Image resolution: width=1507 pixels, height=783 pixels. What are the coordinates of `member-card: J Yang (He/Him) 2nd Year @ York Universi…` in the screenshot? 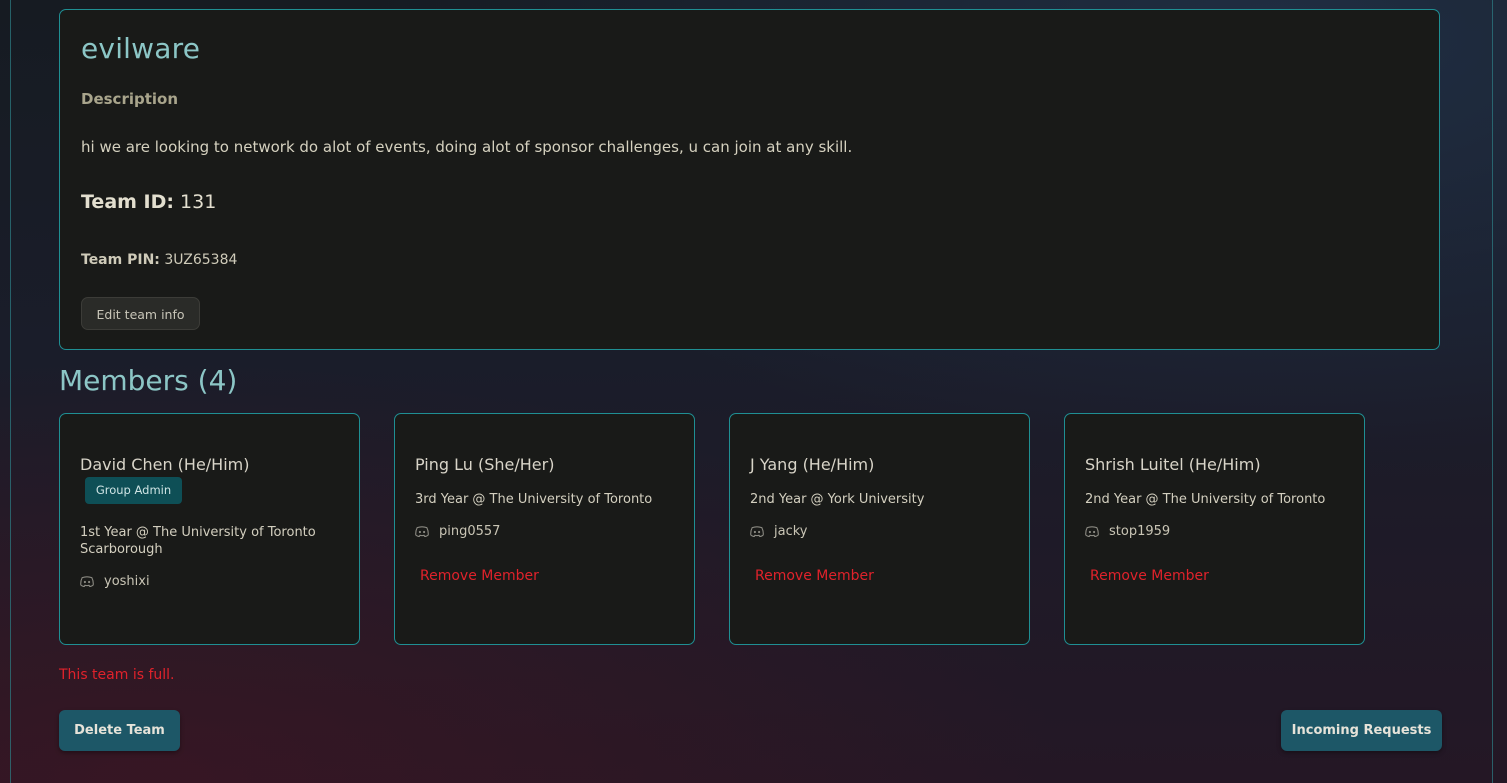 It's located at (879, 529).